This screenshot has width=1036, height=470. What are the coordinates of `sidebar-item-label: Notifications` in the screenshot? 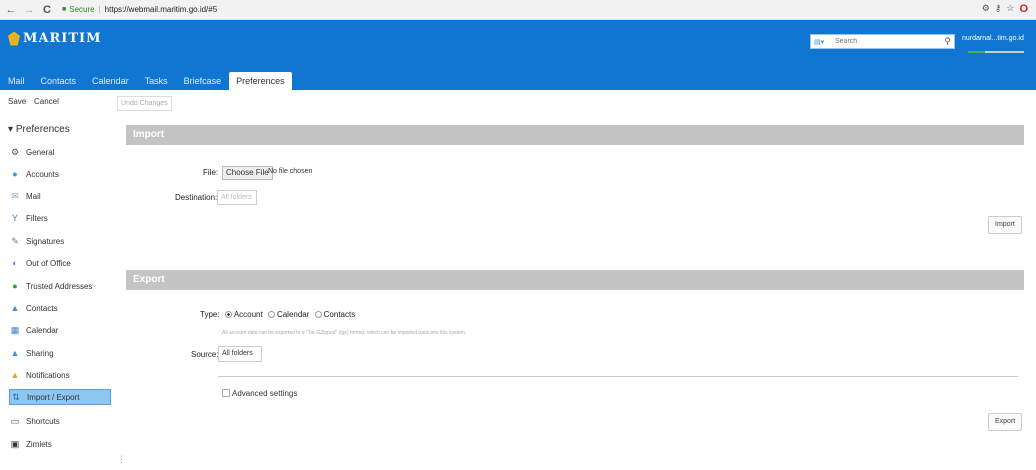 It's located at (48, 375).